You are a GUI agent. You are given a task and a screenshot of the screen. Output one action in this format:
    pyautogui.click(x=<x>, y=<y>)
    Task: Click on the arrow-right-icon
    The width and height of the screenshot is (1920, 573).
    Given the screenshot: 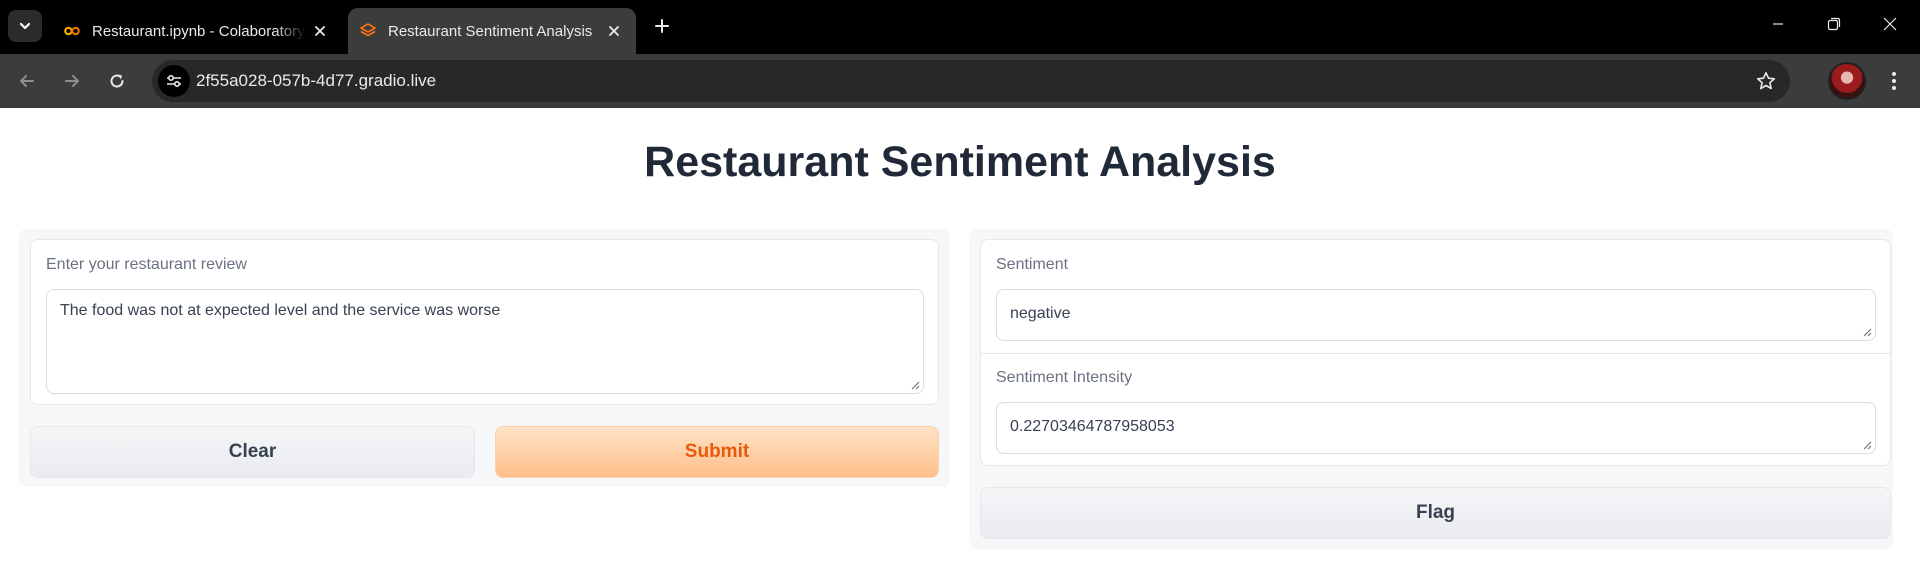 What is the action you would take?
    pyautogui.click(x=72, y=81)
    